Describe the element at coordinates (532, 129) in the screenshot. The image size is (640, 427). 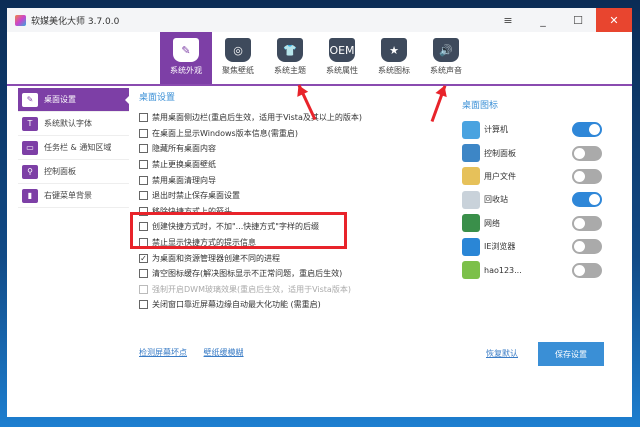
I see `desktop-icon-item: 计算机` at that location.